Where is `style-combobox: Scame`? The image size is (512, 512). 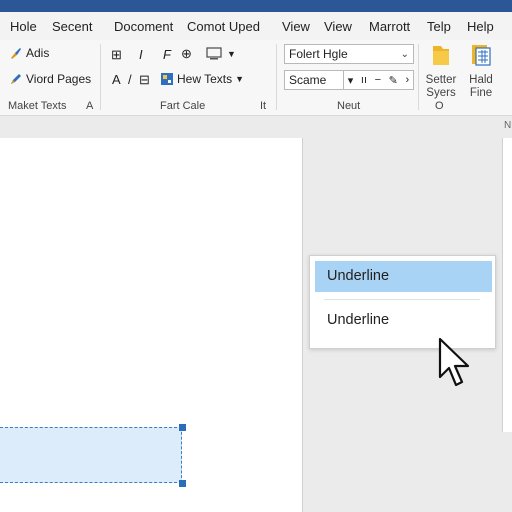 style-combobox: Scame is located at coordinates (314, 80).